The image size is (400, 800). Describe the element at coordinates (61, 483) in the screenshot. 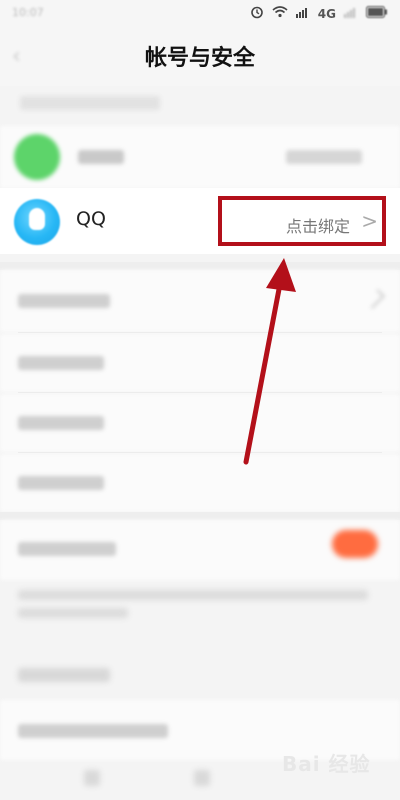

I see `row-4-label-blurred` at that location.